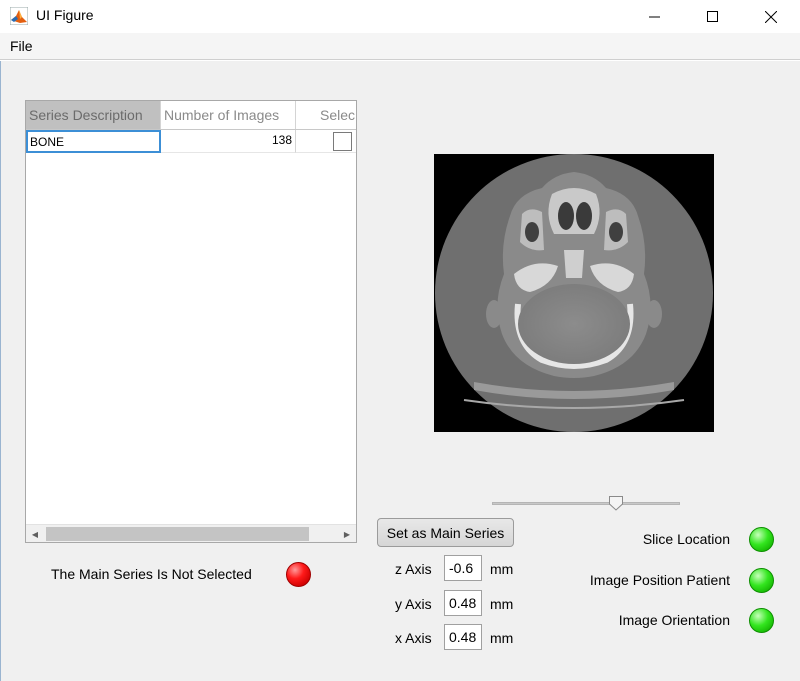  Describe the element at coordinates (413, 569) in the screenshot. I see `z-axis-label: z Axis` at that location.